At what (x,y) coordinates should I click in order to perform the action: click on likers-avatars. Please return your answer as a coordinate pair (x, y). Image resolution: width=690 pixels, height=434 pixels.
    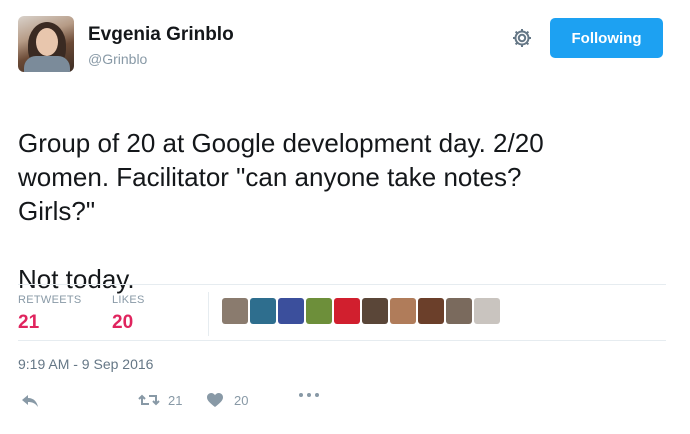
    Looking at the image, I should click on (361, 311).